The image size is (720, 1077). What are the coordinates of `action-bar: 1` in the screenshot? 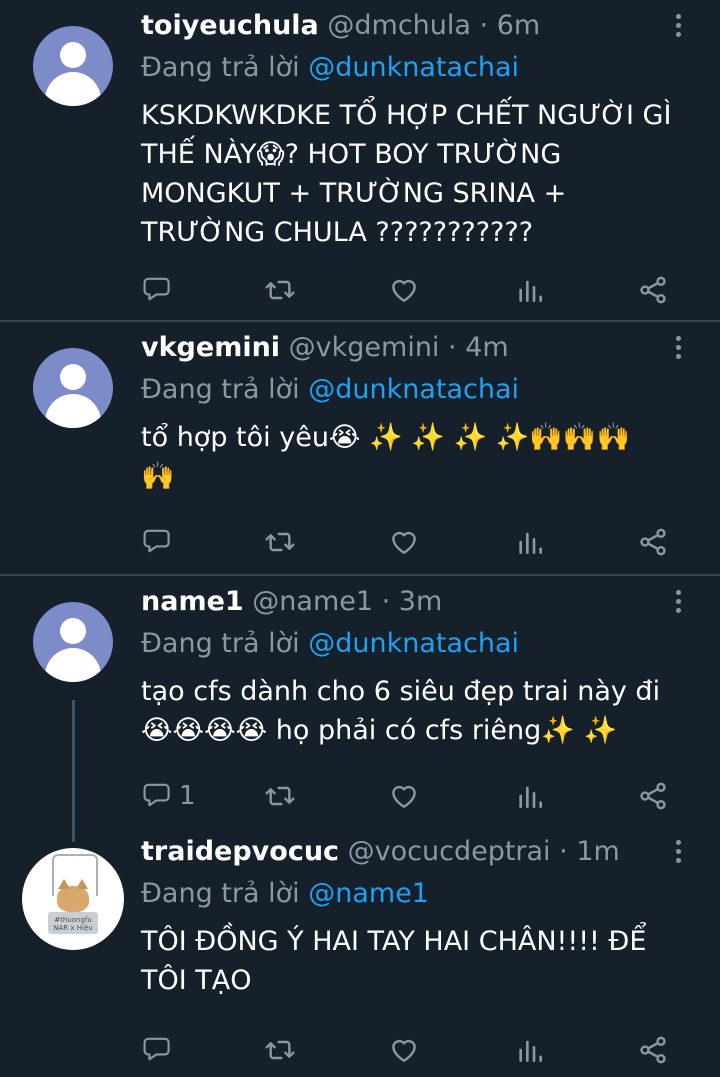 It's located at (360, 796).